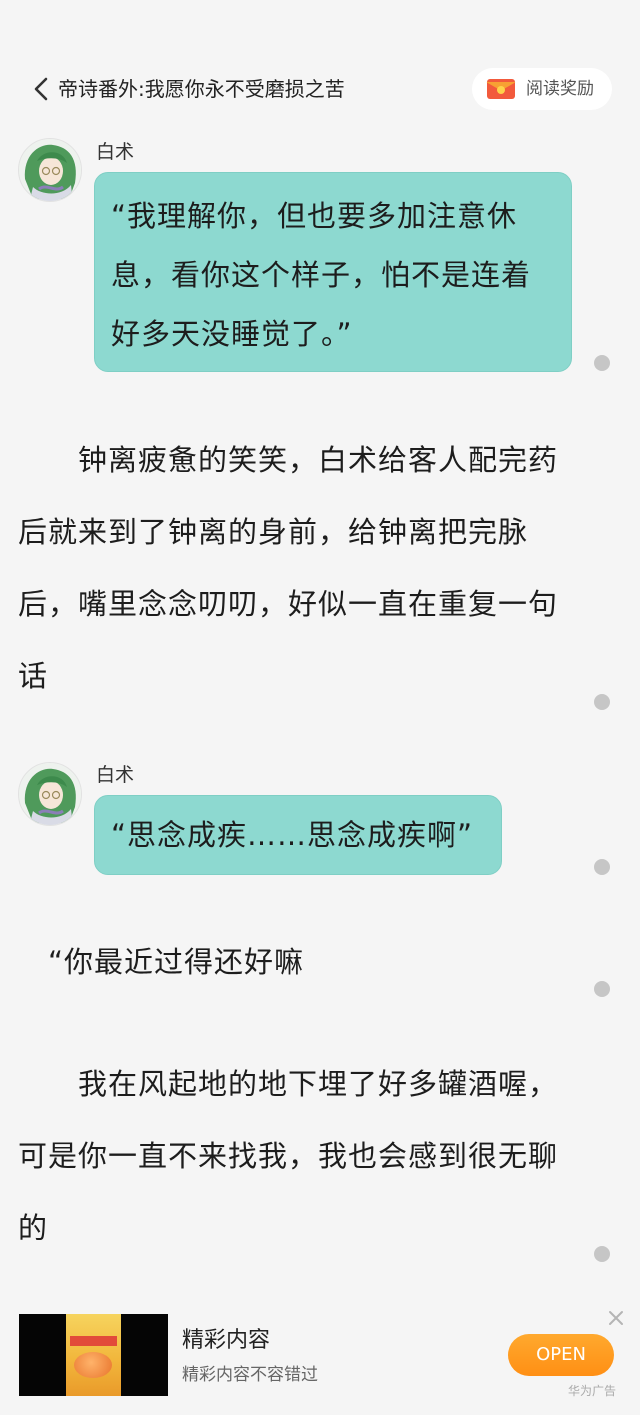 This screenshot has height=1415, width=640. Describe the element at coordinates (561, 1355) in the screenshot. I see `ad-open-button: OPEN` at that location.